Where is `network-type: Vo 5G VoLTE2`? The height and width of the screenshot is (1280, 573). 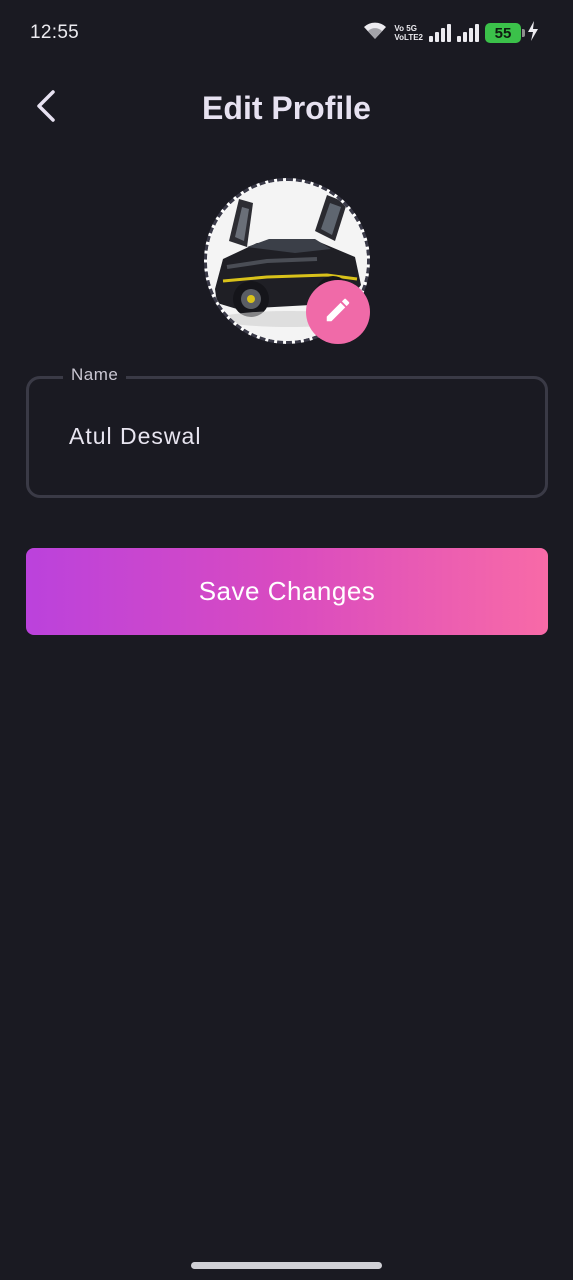
network-type: Vo 5G VoLTE2 is located at coordinates (408, 33).